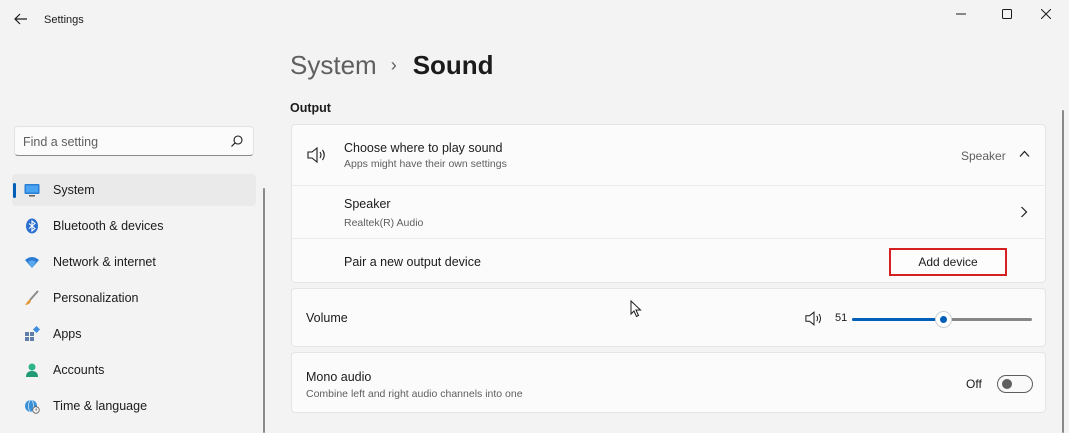 The height and width of the screenshot is (433, 1069). I want to click on back-arrow-icon, so click(20, 19).